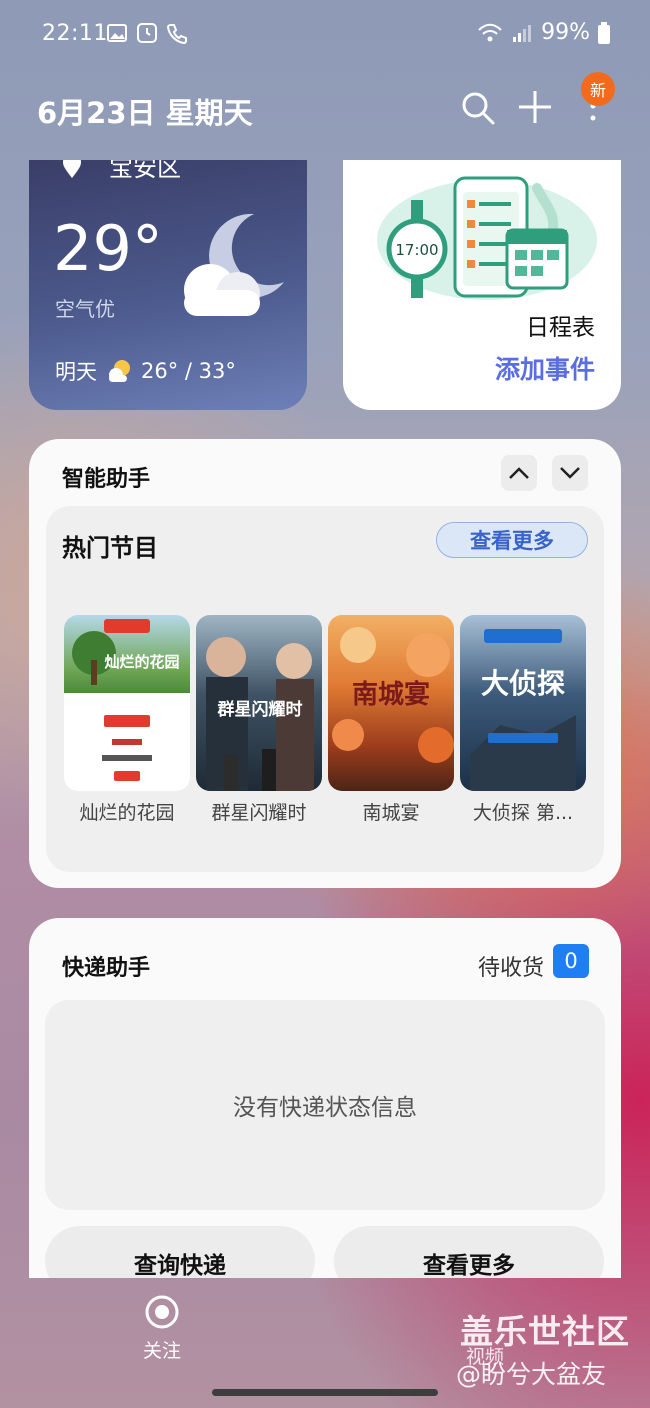  Describe the element at coordinates (127, 813) in the screenshot. I see `show-name: 灿烂的花园` at that location.